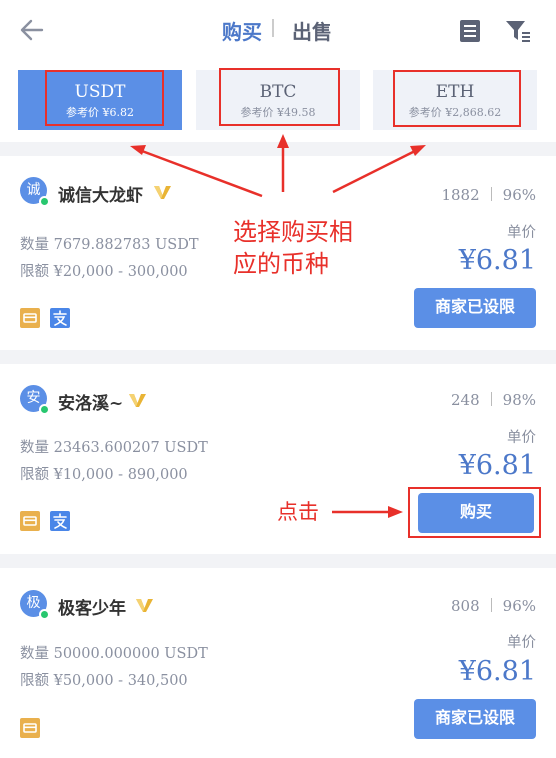 The height and width of the screenshot is (758, 556). I want to click on avatar: 诚, so click(35, 192).